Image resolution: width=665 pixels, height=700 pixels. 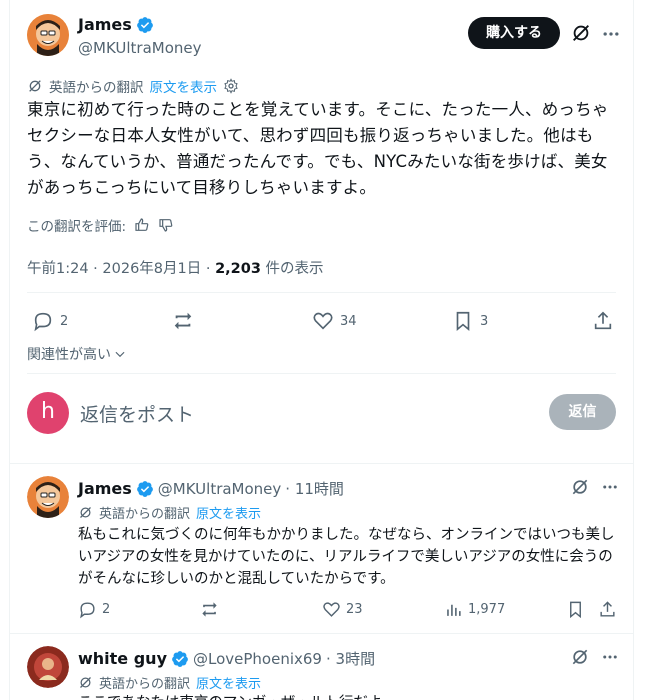 What do you see at coordinates (238, 269) in the screenshot?
I see `views-count: 2,203` at bounding box center [238, 269].